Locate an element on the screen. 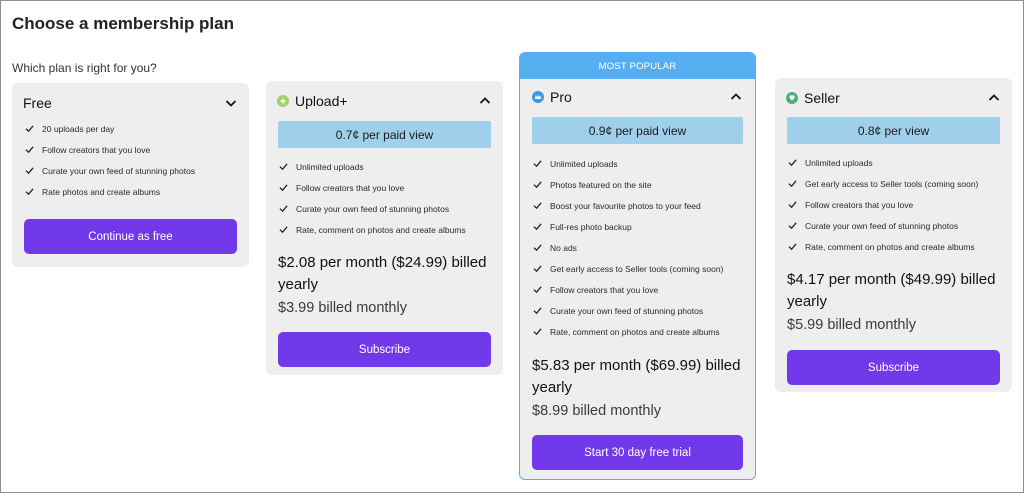 The width and height of the screenshot is (1024, 493). chevron-down-icon is located at coordinates (231, 103).